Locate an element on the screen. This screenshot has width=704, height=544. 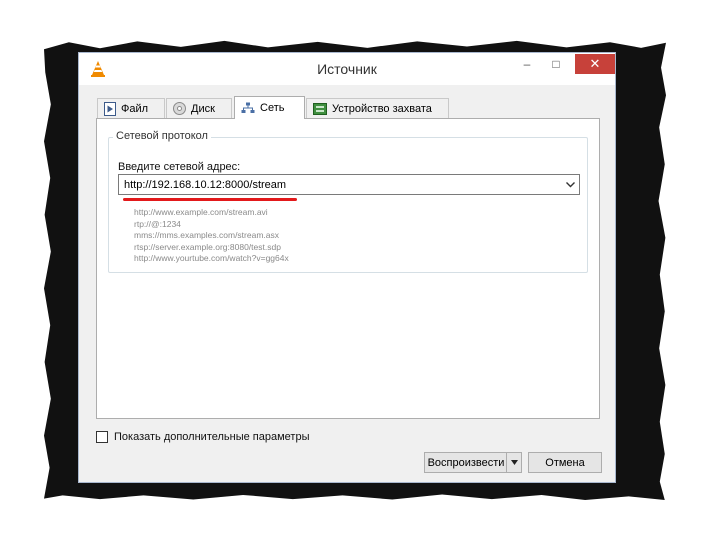
address-dropdown-button is located at coordinates (570, 184).